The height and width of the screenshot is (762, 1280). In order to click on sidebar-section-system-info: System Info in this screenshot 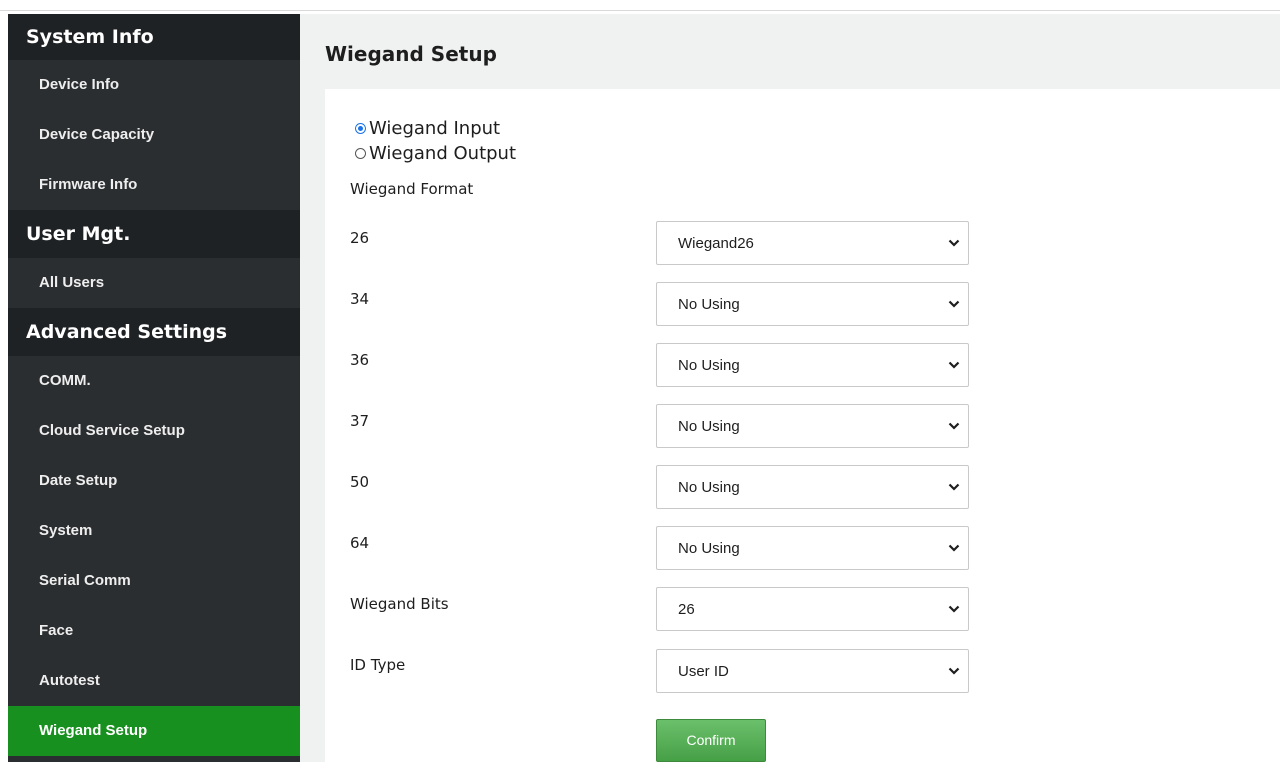, I will do `click(154, 37)`.